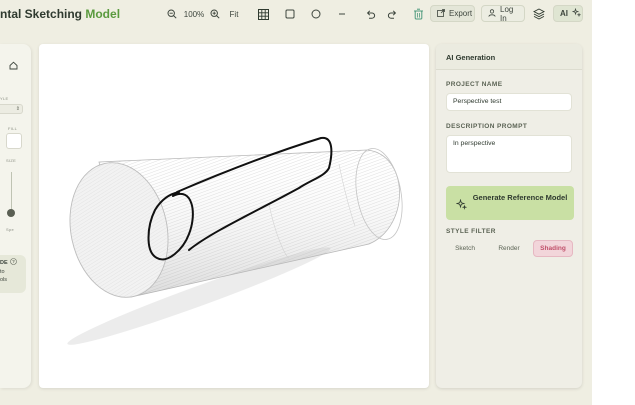 This screenshot has height=405, width=635. I want to click on zoom-in-icon, so click(215, 14).